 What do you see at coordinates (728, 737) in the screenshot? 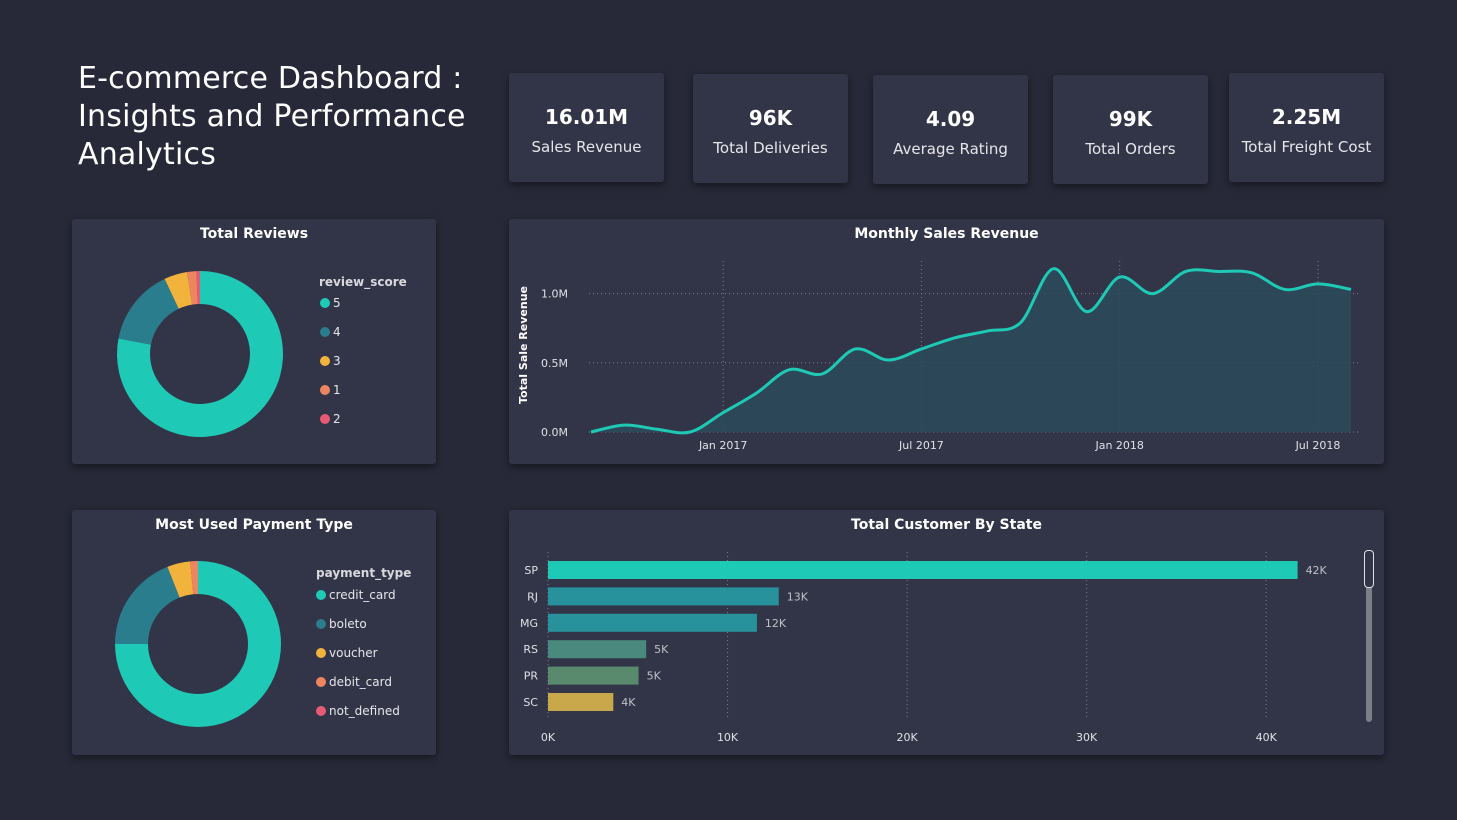
I see `x-tick-label: 10K` at bounding box center [728, 737].